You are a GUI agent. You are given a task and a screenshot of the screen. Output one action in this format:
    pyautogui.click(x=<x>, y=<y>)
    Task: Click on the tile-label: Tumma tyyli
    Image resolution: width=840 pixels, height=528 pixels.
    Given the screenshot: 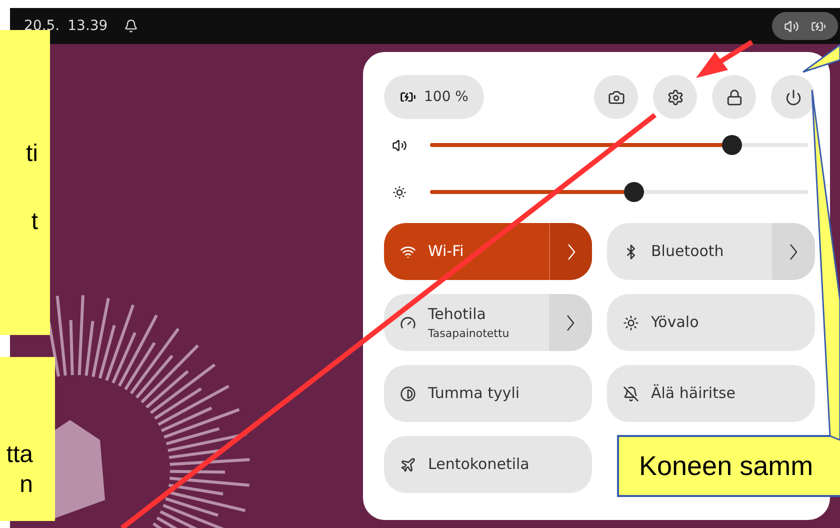 What is the action you would take?
    pyautogui.click(x=474, y=393)
    